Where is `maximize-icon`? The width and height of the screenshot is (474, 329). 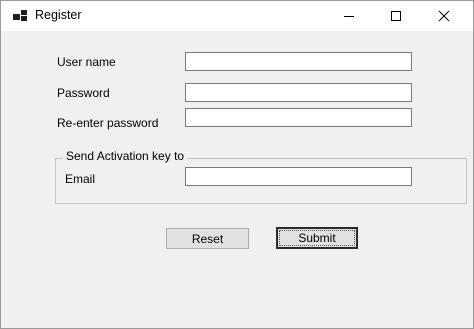
maximize-icon is located at coordinates (396, 16).